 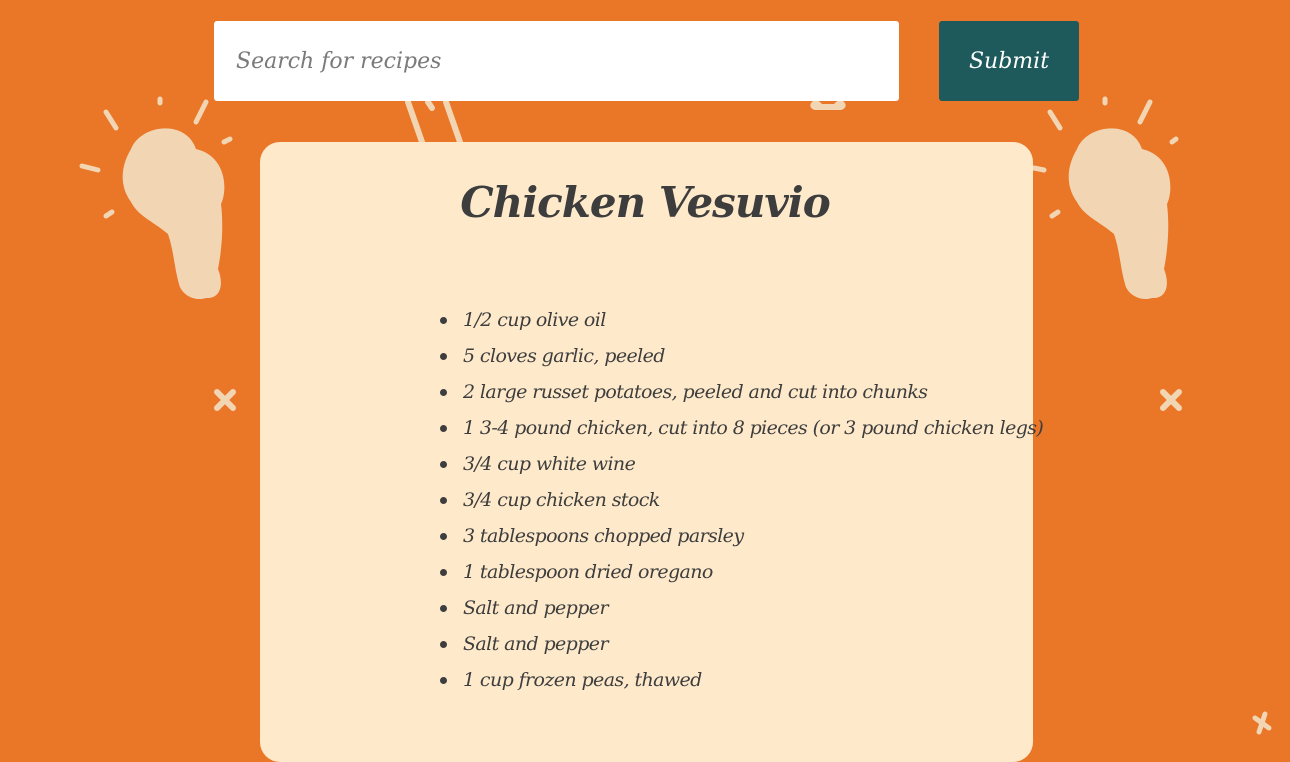 What do you see at coordinates (741, 536) in the screenshot?
I see `ingredient-item: 3 tablespoons chopped parsley` at bounding box center [741, 536].